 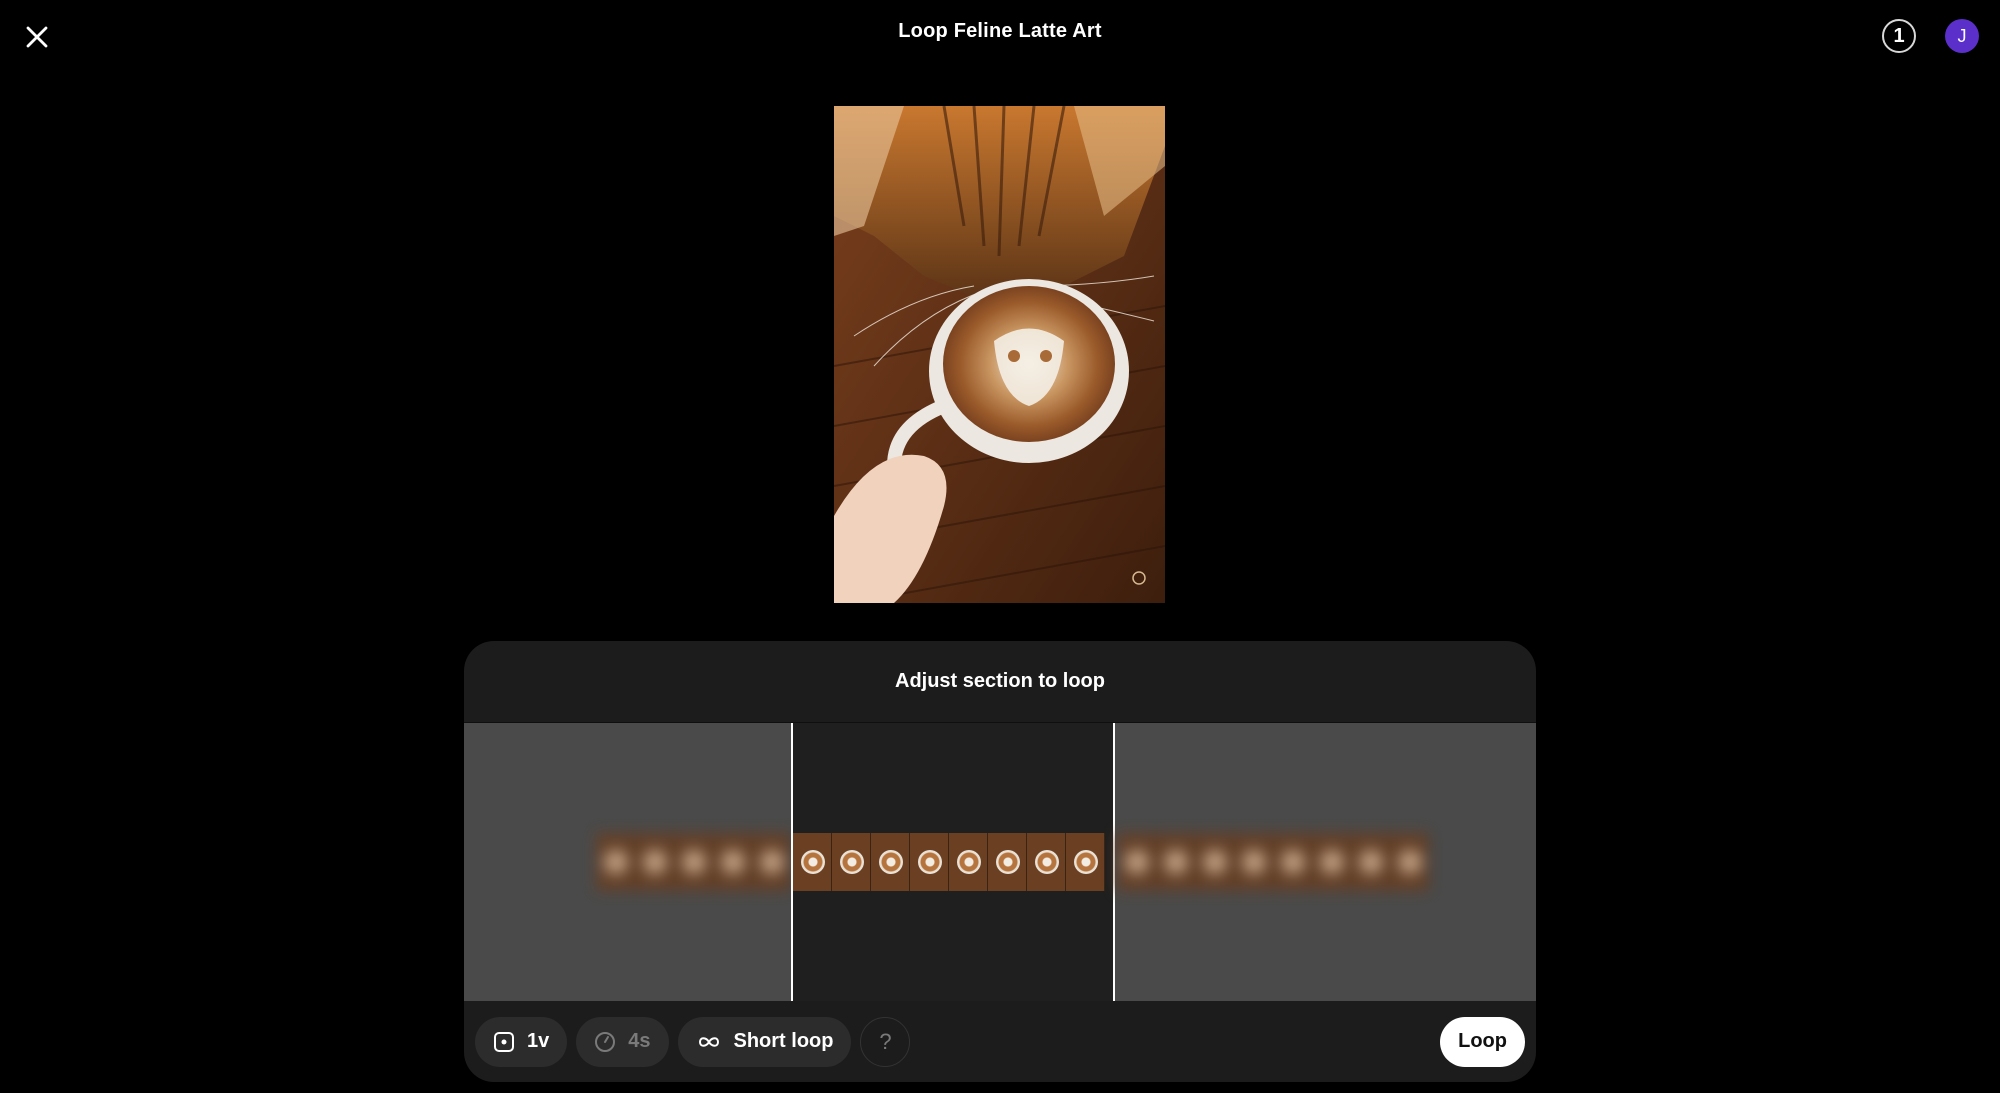 I want to click on duration-button: 4s, so click(x=622, y=1041).